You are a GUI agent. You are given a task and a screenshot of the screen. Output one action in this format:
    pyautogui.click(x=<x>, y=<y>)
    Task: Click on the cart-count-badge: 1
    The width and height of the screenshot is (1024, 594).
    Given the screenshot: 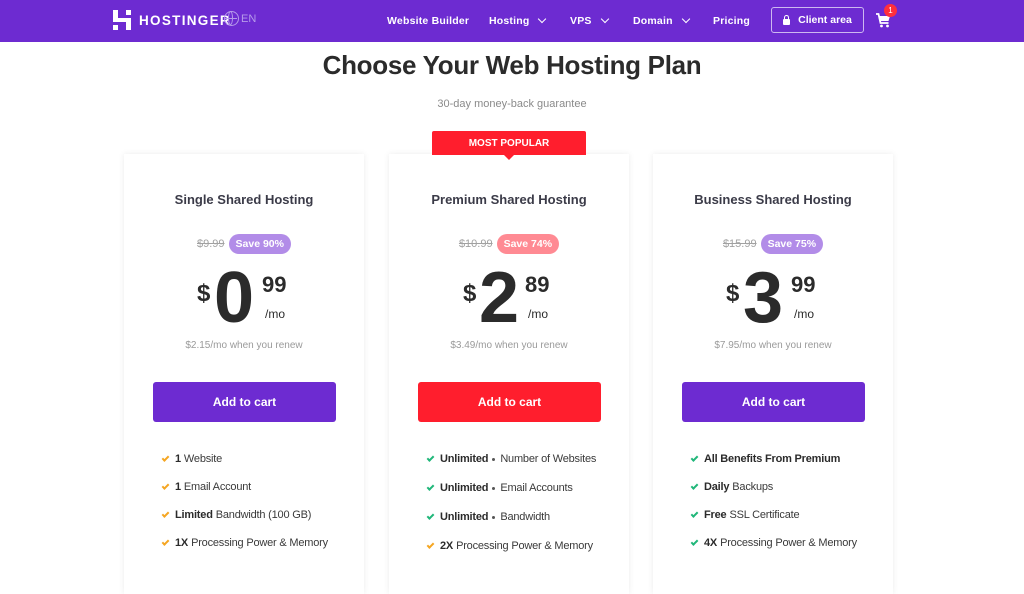 What is the action you would take?
    pyautogui.click(x=890, y=10)
    